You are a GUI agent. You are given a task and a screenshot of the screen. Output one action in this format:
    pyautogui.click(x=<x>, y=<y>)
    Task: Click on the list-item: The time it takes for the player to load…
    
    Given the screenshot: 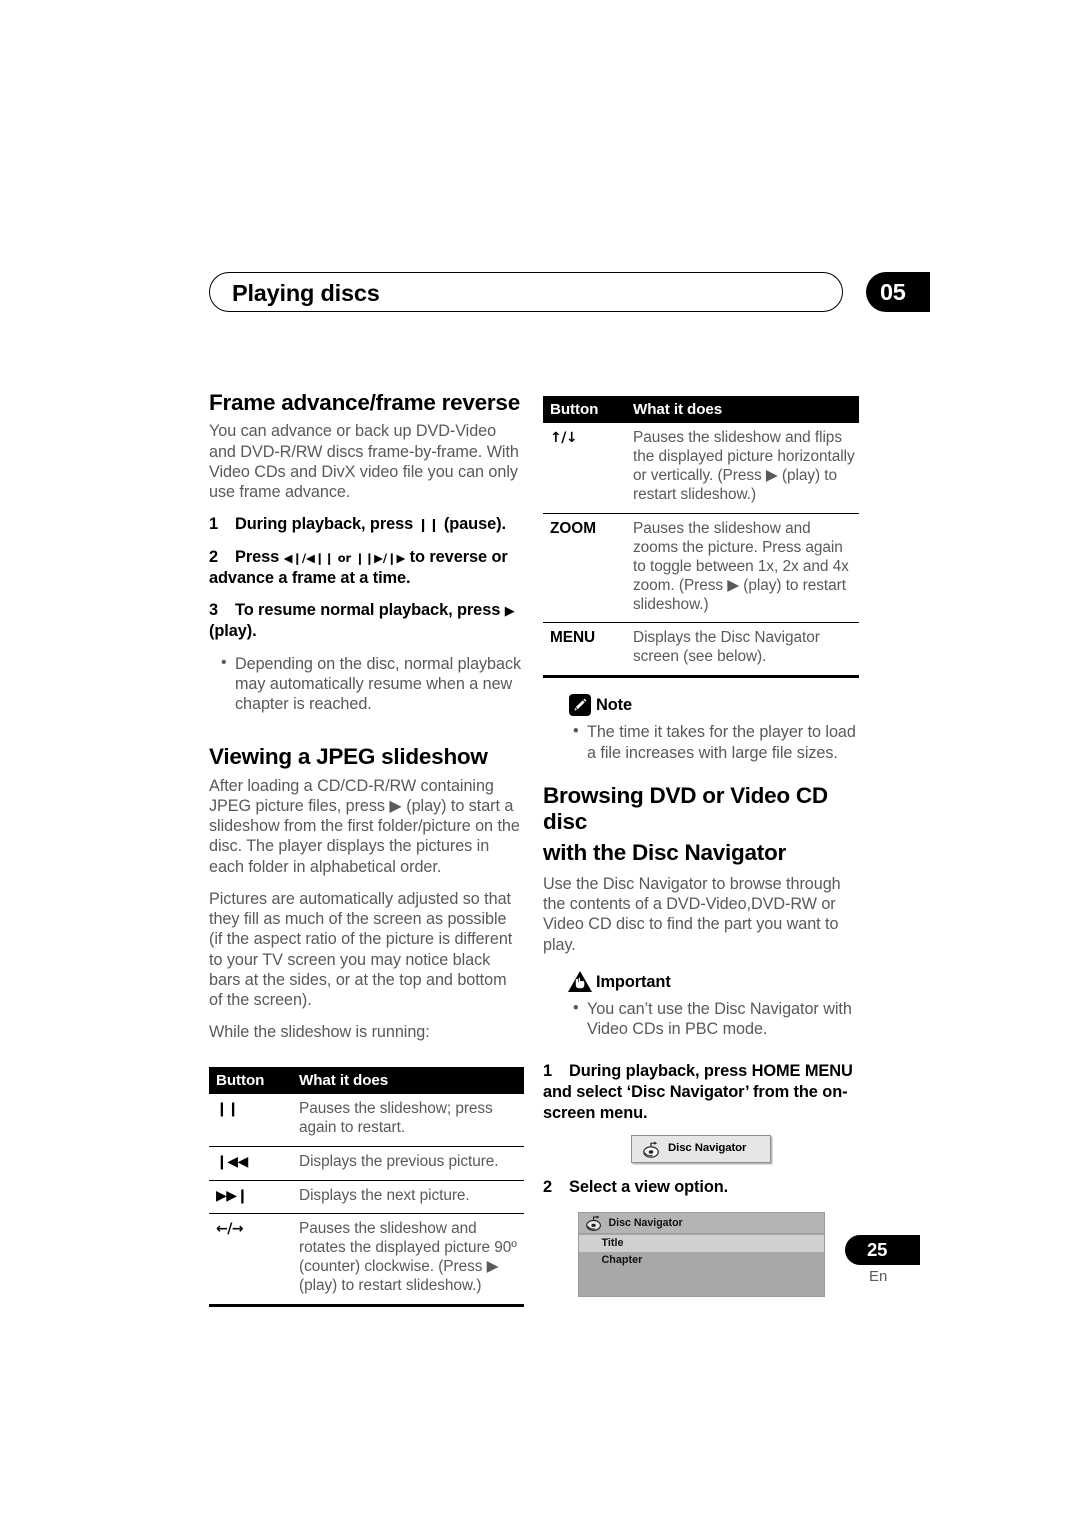 What is the action you would take?
    pyautogui.click(x=716, y=742)
    